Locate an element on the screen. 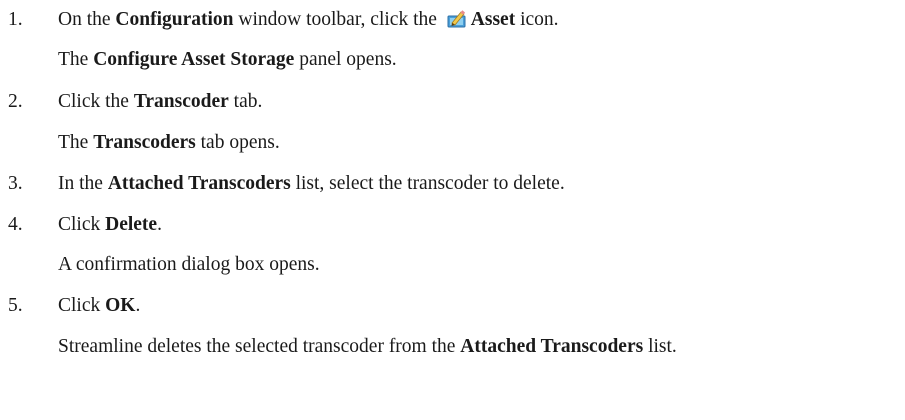 The height and width of the screenshot is (420, 905). ui-label-asset: Asset is located at coordinates (493, 19).